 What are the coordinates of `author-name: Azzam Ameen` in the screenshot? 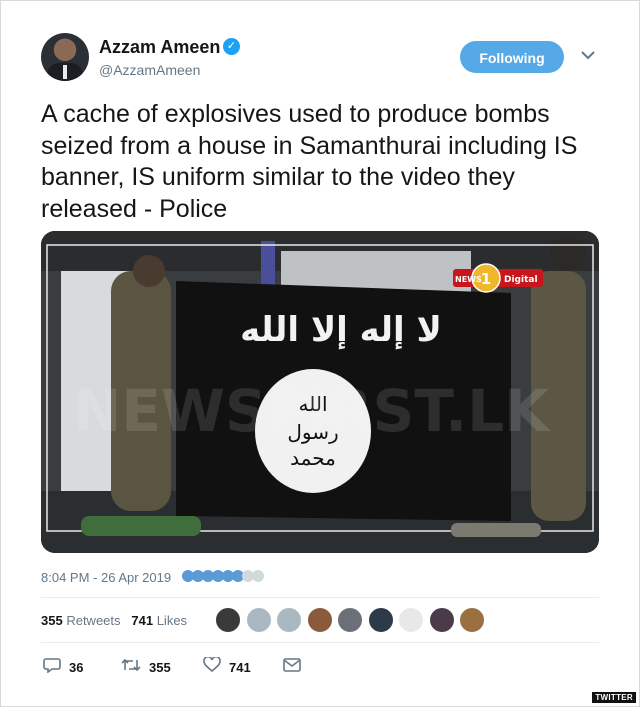 It's located at (159, 47).